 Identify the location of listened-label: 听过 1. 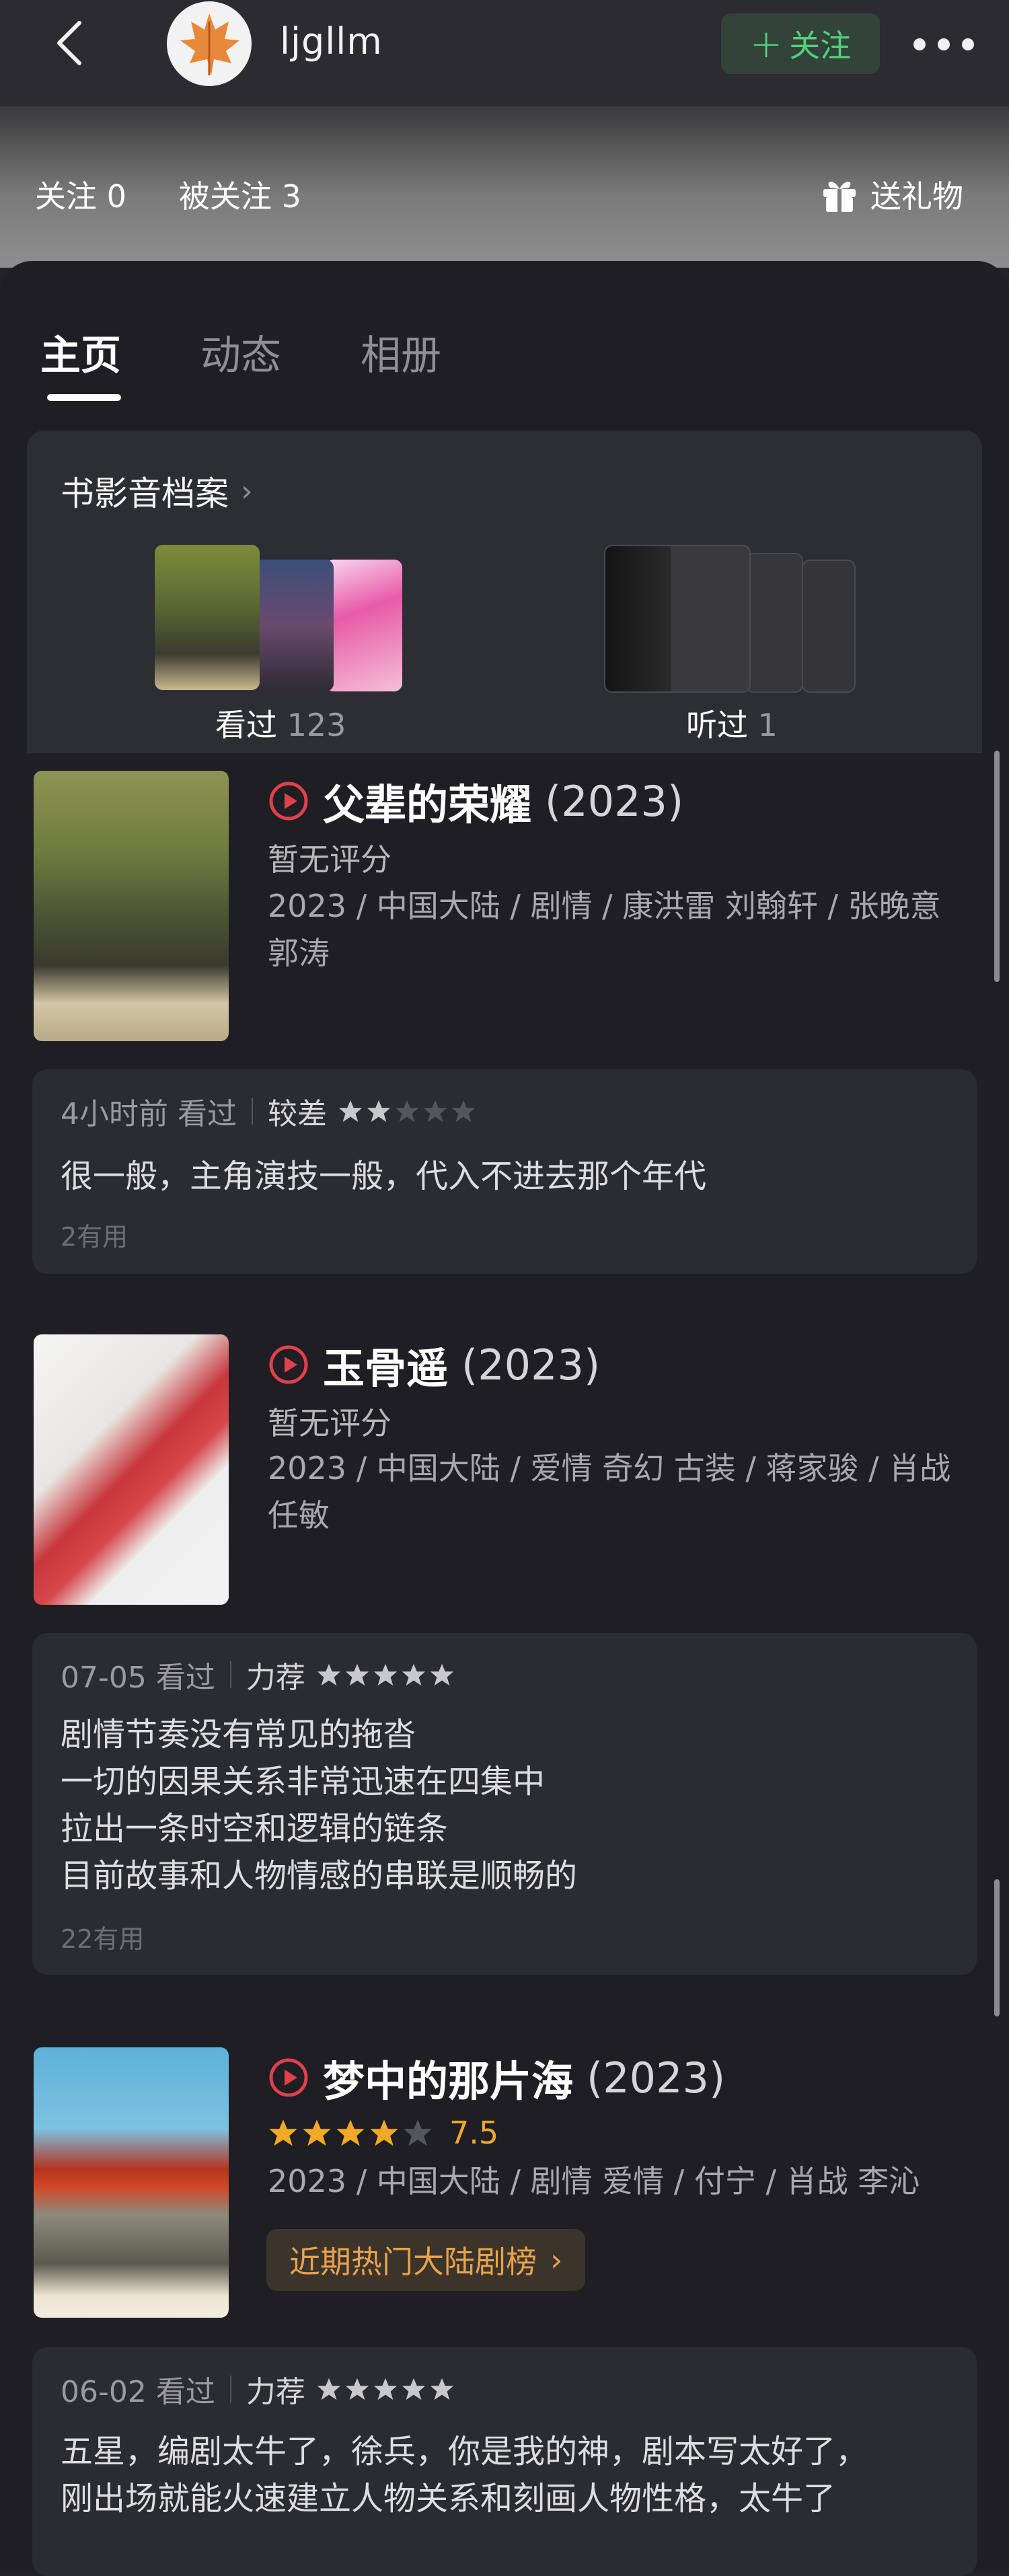
(732, 723).